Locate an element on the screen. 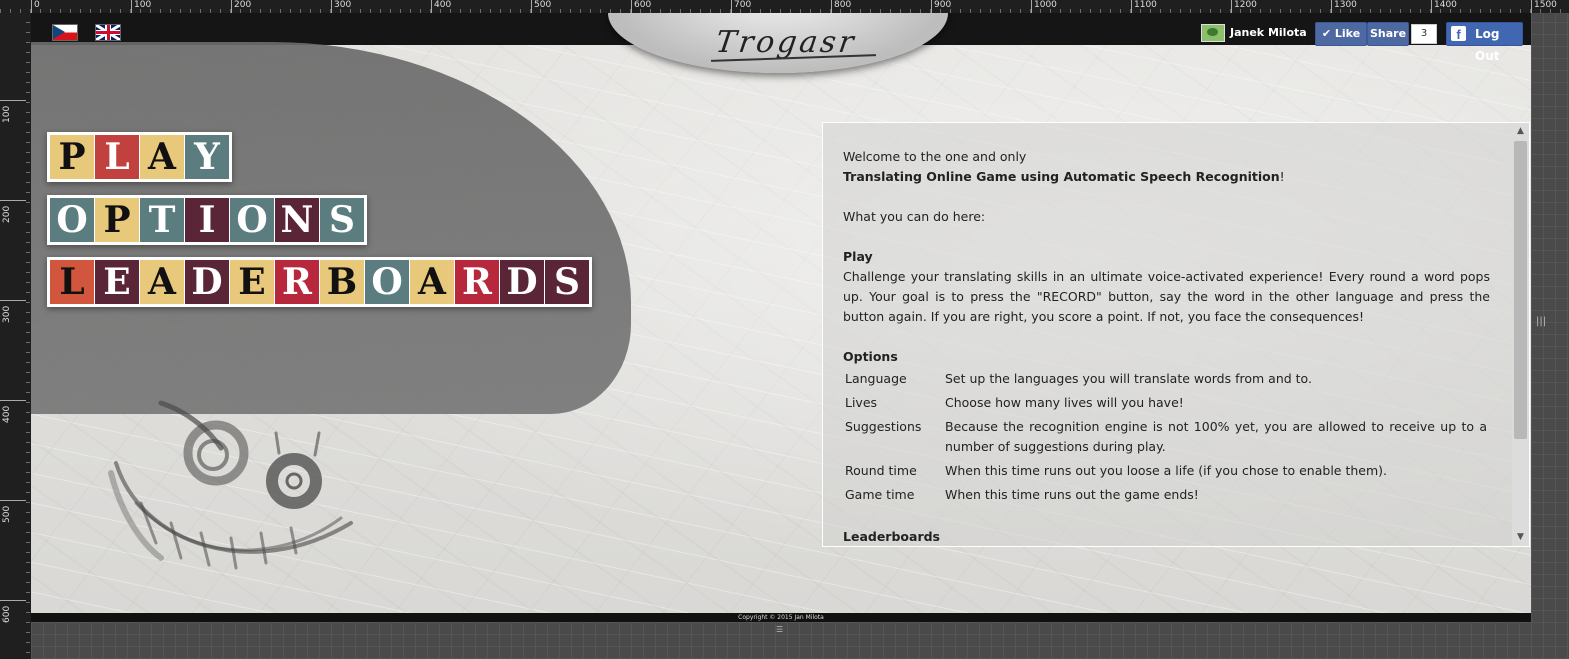 Image resolution: width=1569 pixels, height=659 pixels. options-heading: Options is located at coordinates (870, 356).